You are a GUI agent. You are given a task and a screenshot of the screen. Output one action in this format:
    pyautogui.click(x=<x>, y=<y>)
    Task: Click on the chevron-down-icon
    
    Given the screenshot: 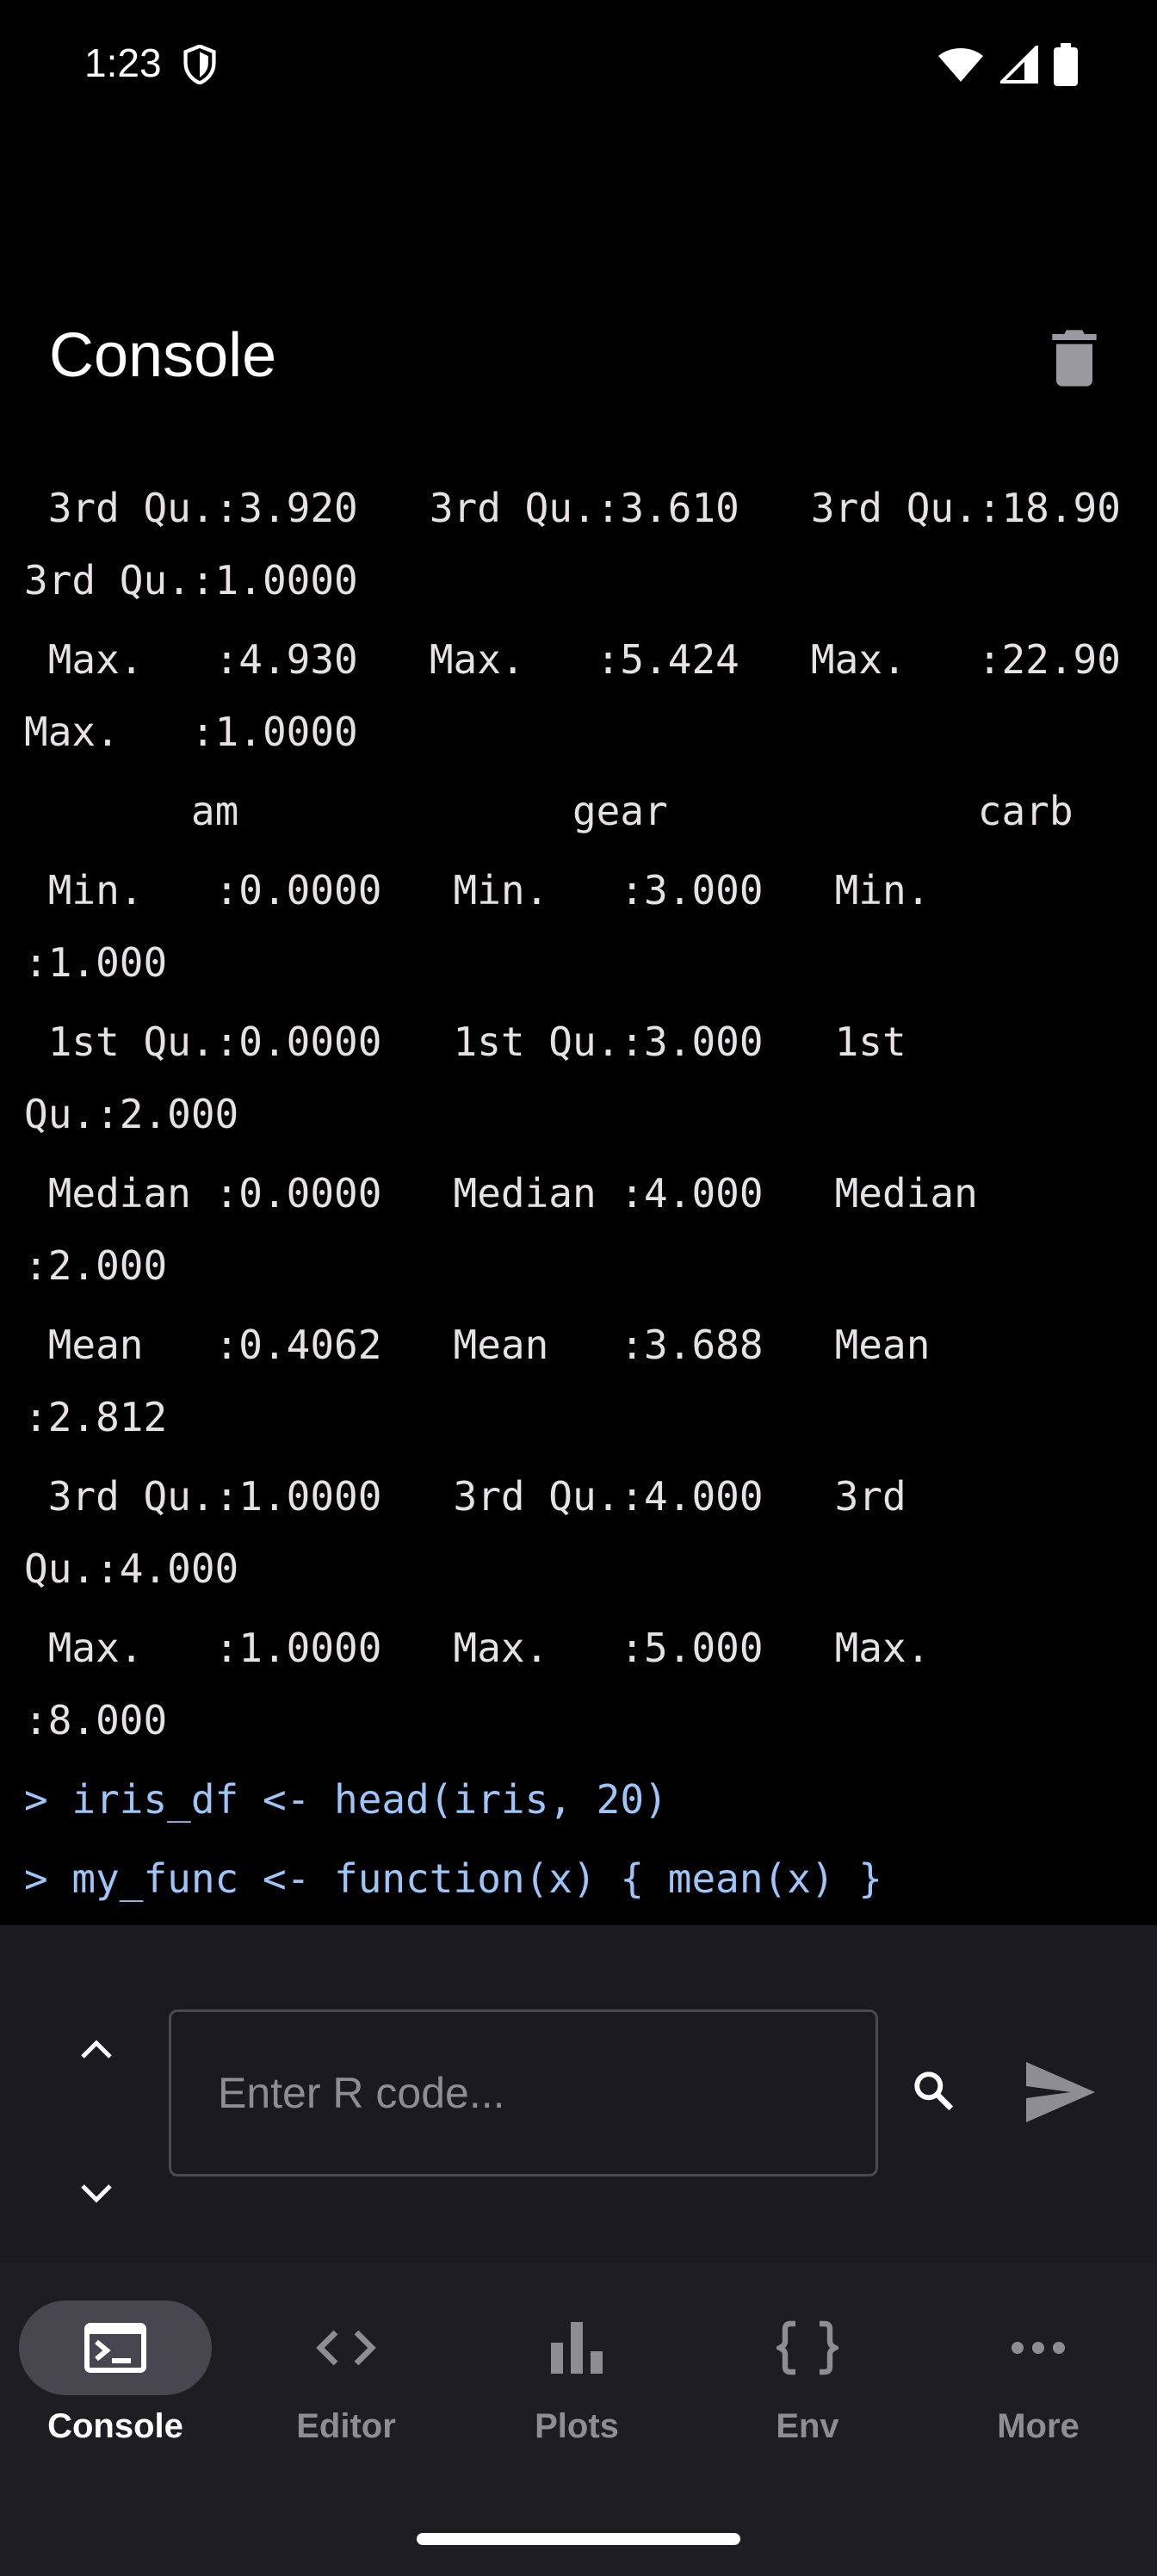 What is the action you would take?
    pyautogui.click(x=96, y=2193)
    